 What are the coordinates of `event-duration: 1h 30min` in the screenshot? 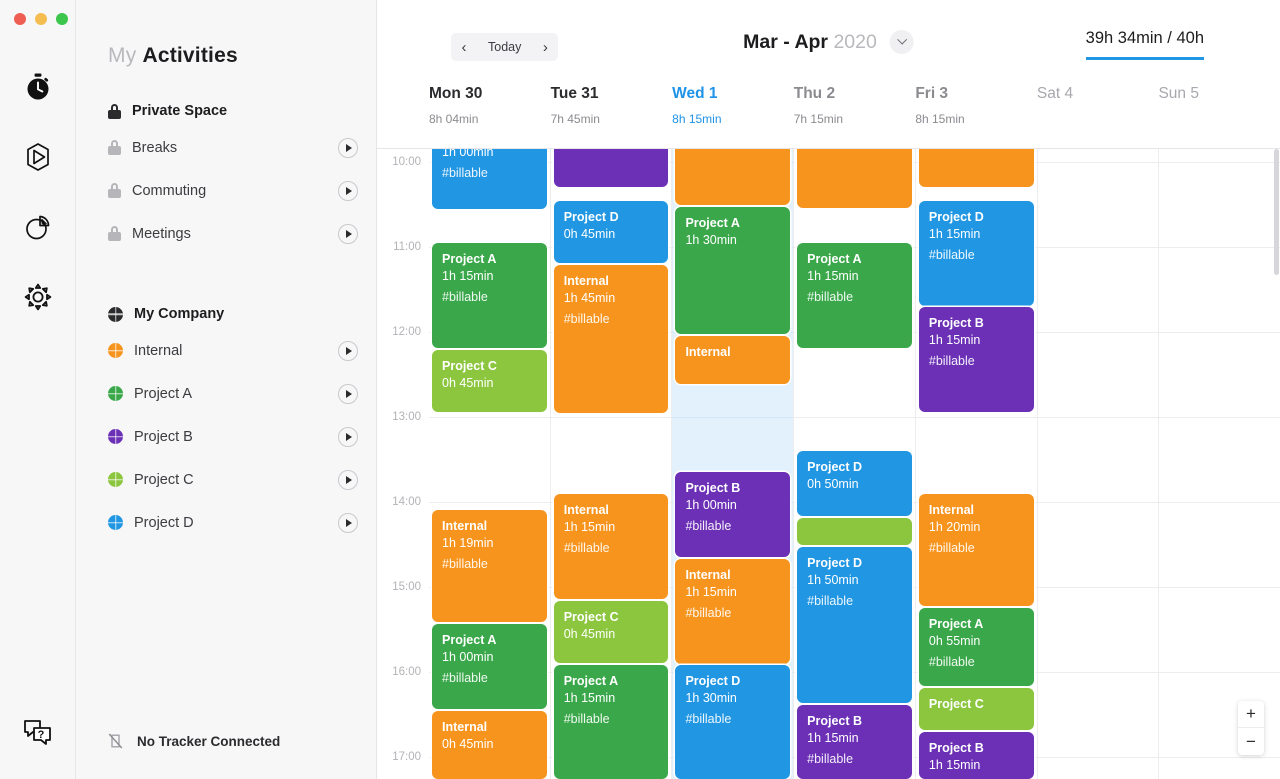 It's located at (711, 240).